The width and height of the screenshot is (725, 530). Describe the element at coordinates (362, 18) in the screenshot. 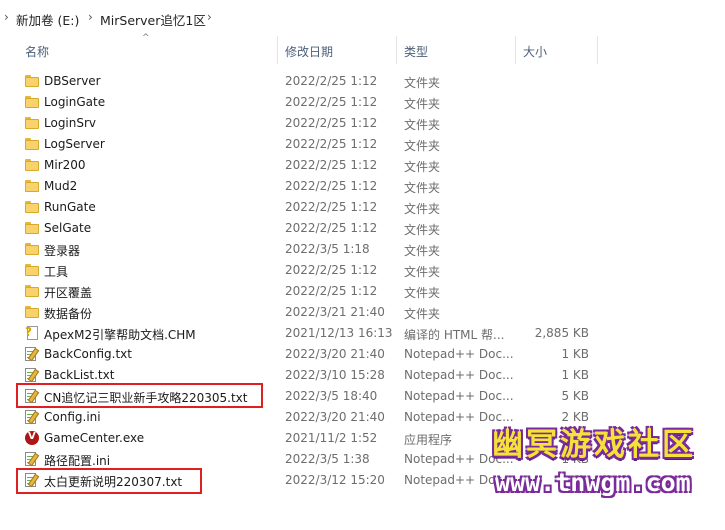

I see `address-breadcrumb: › 新加卷 (E:) › MirServer追忆1区 ›` at that location.